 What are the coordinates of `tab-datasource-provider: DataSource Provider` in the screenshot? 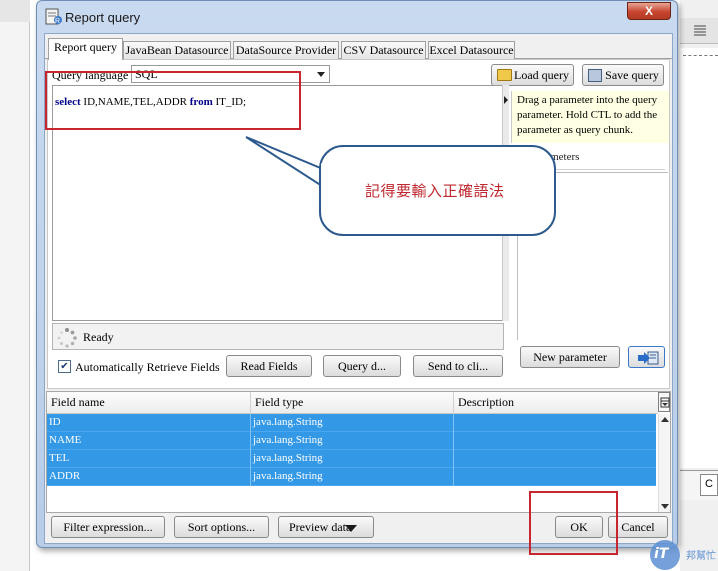 It's located at (286, 50).